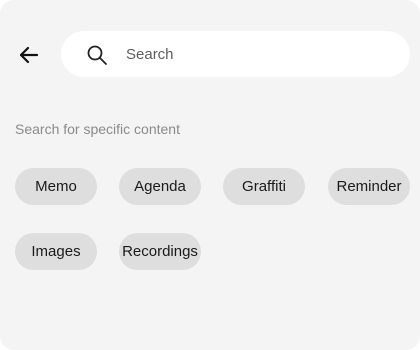 This screenshot has width=420, height=350. Describe the element at coordinates (97, 129) in the screenshot. I see `section-label: Search for specific content` at that location.